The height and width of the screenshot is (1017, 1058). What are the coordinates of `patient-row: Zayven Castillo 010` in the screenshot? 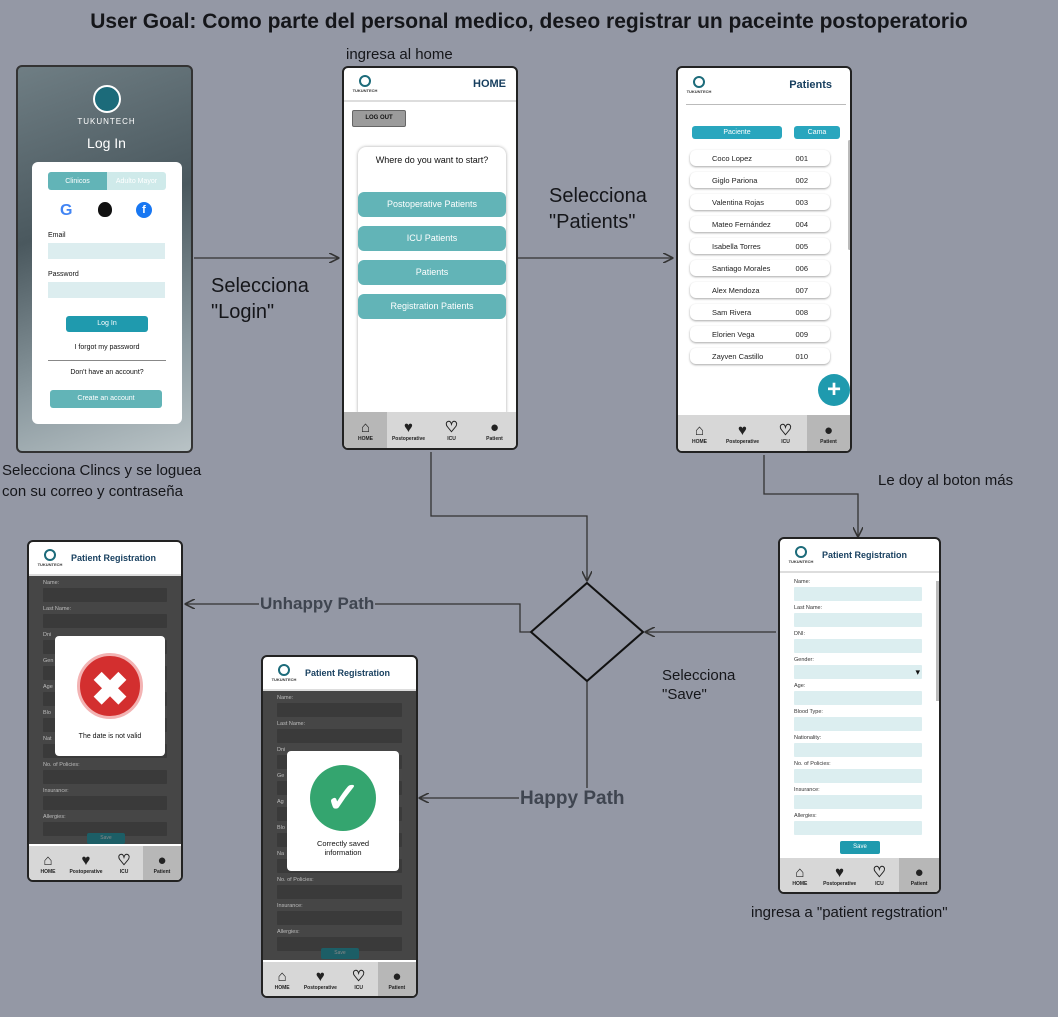 It's located at (760, 356).